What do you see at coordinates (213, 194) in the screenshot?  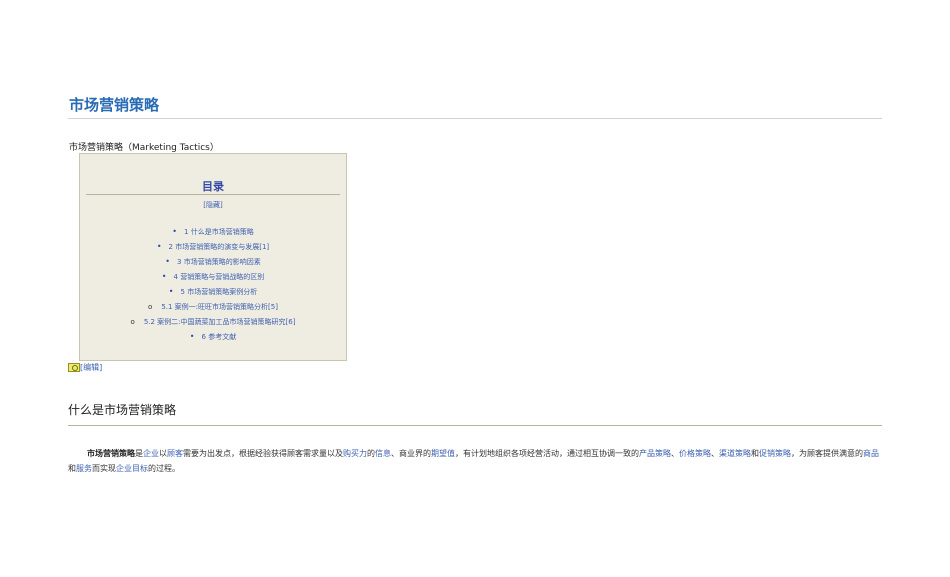 I see `toc-divider` at bounding box center [213, 194].